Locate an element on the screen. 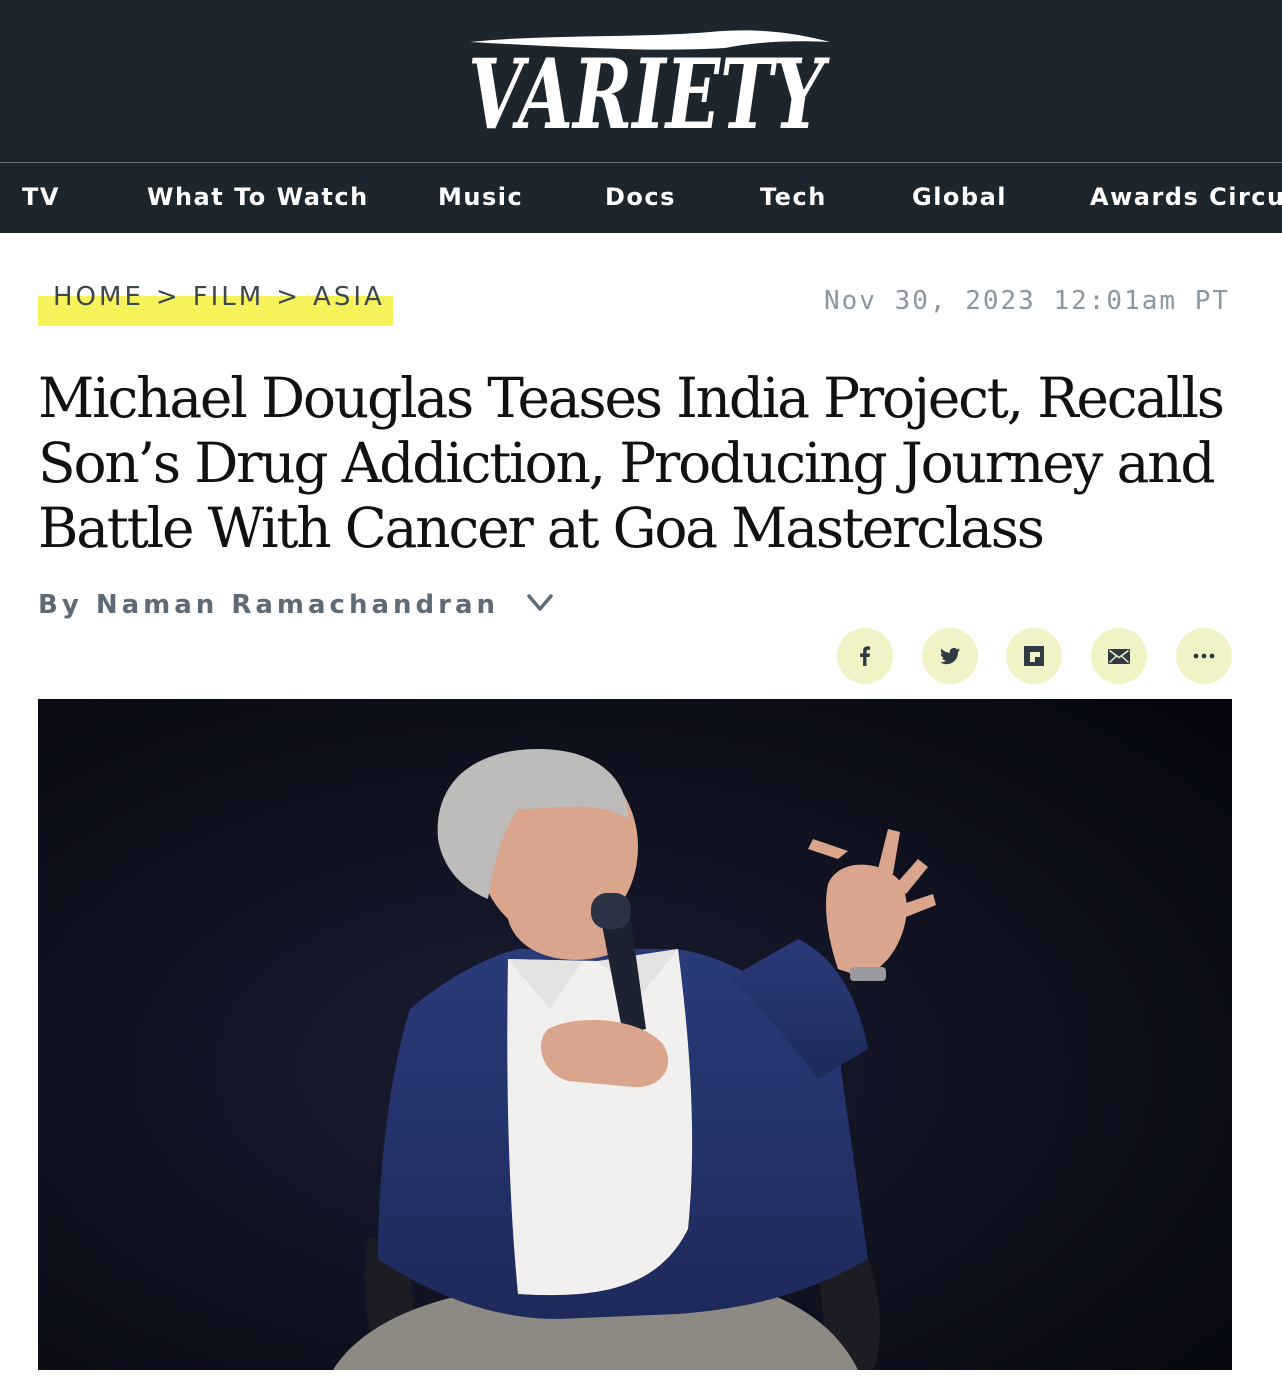 The image size is (1282, 1388). masthead: VARIETY is located at coordinates (641, 81).